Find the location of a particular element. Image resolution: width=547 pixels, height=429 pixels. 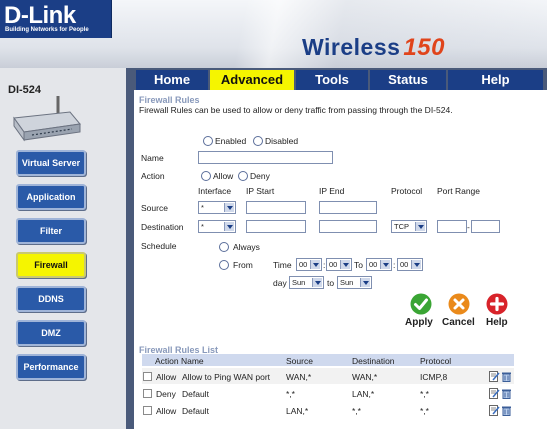

tab-help: Help is located at coordinates (495, 80).